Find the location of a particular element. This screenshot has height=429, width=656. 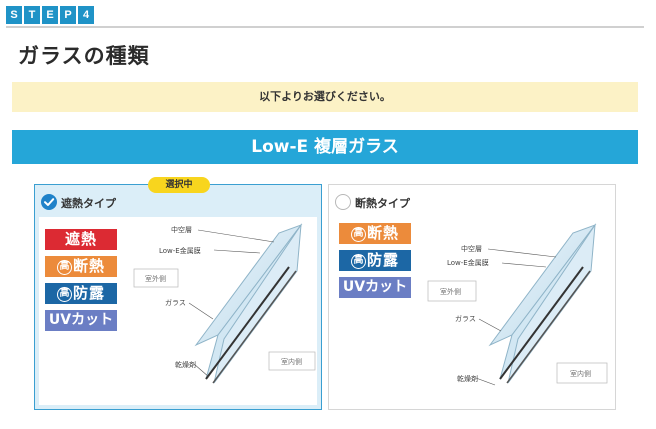

radio-unchecked-icon is located at coordinates (343, 202).